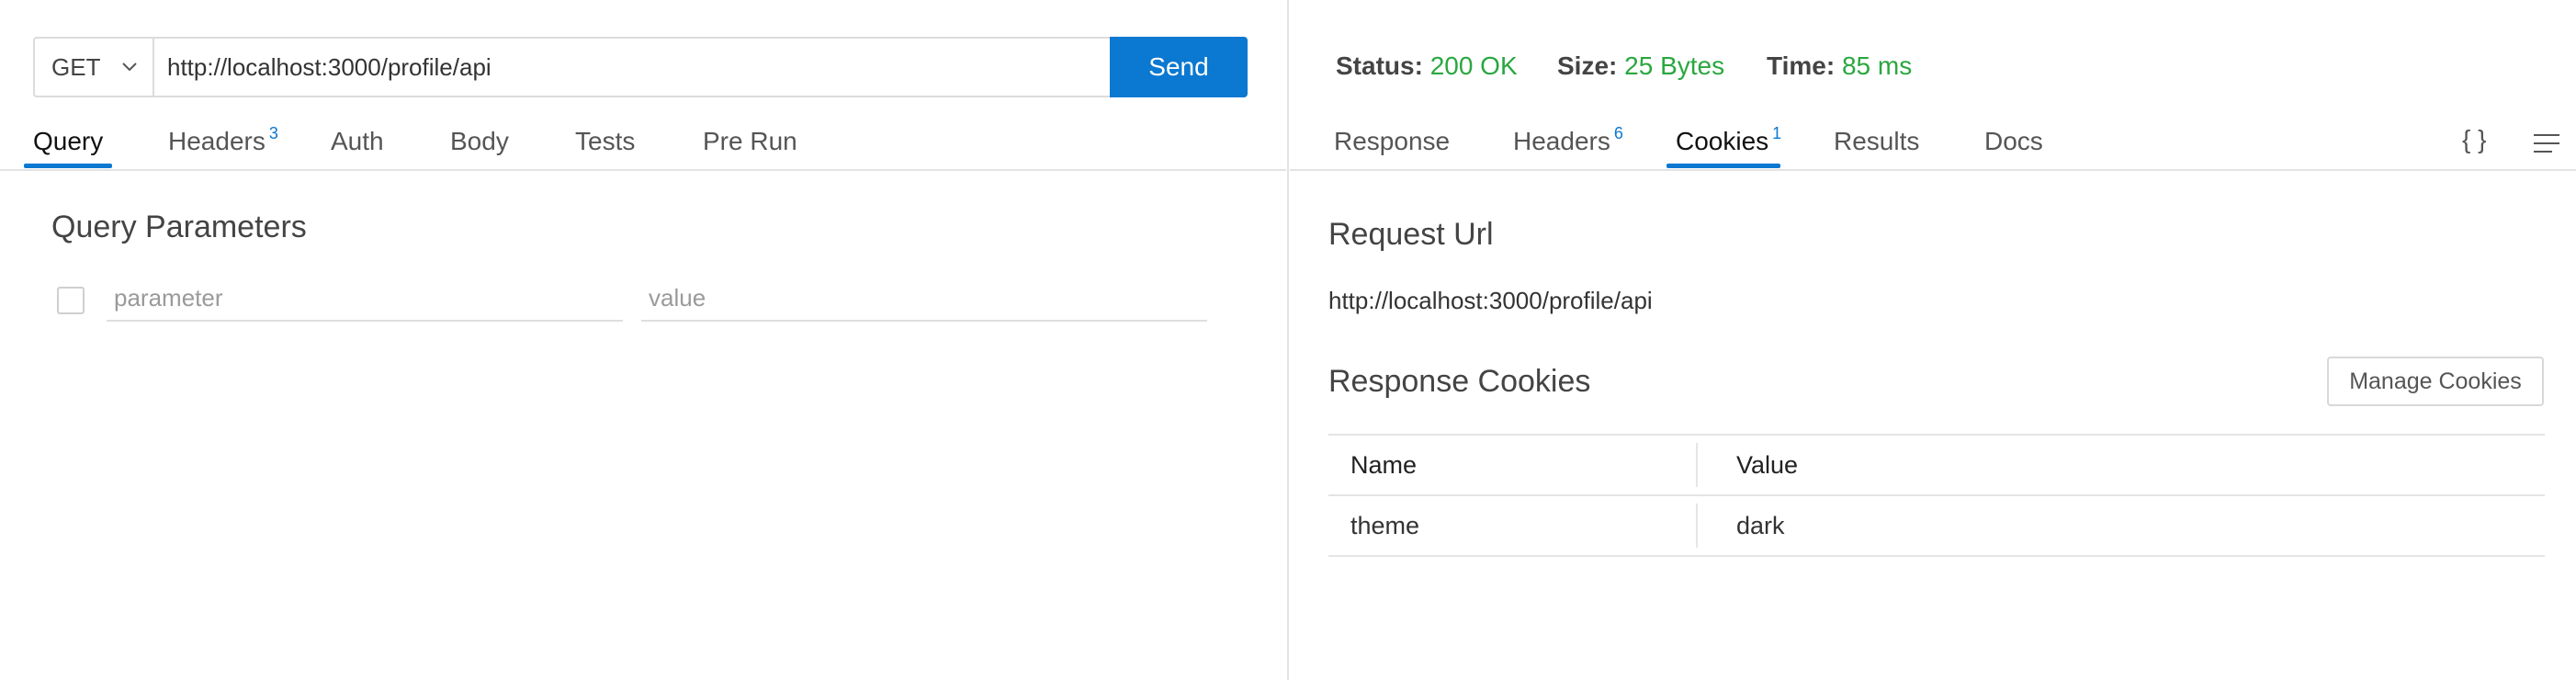 This screenshot has height=680, width=2576. Describe the element at coordinates (2546, 143) in the screenshot. I see `hamburger-icon` at that location.